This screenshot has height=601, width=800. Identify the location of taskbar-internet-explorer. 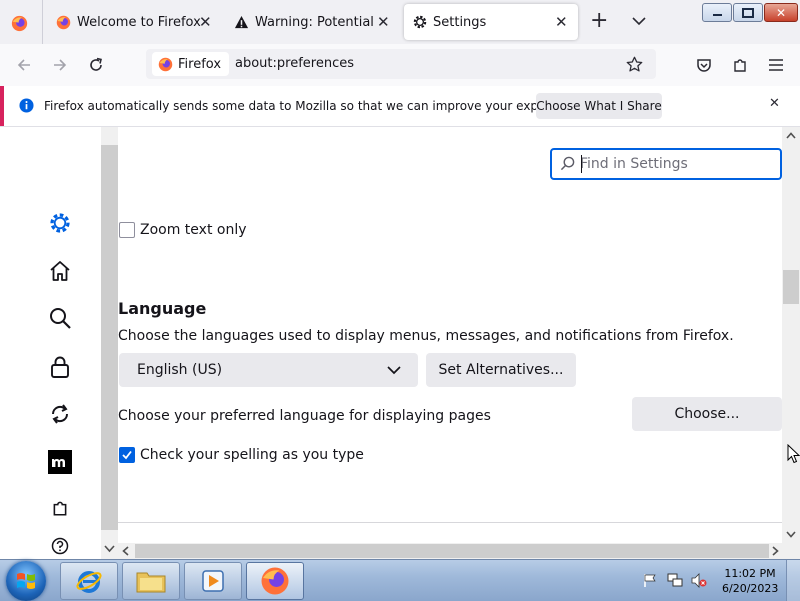
(89, 581).